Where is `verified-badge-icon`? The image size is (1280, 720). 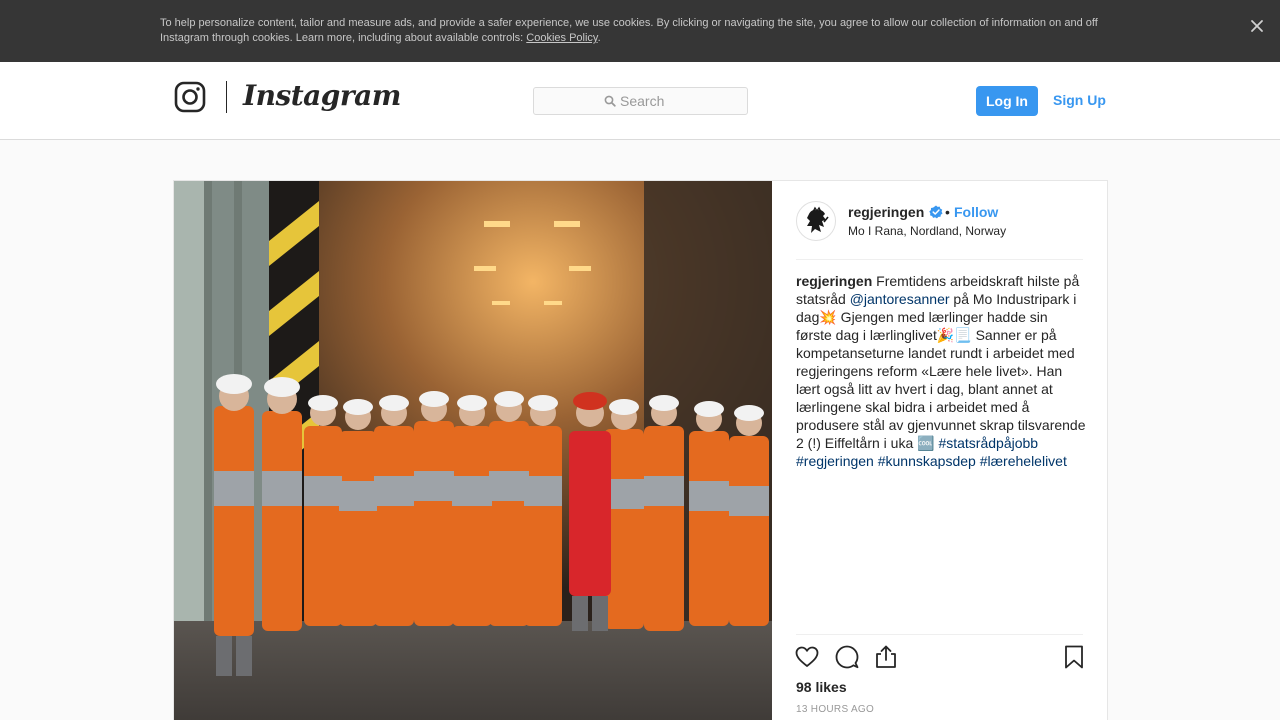
verified-badge-icon is located at coordinates (936, 212).